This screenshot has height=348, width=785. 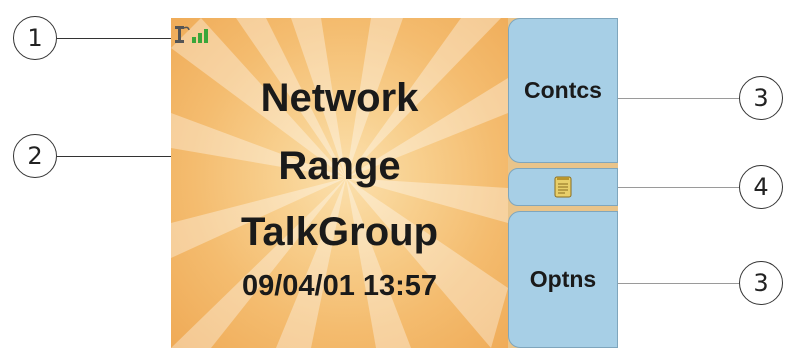 I want to click on options-softkey-label: Optns, so click(x=563, y=279).